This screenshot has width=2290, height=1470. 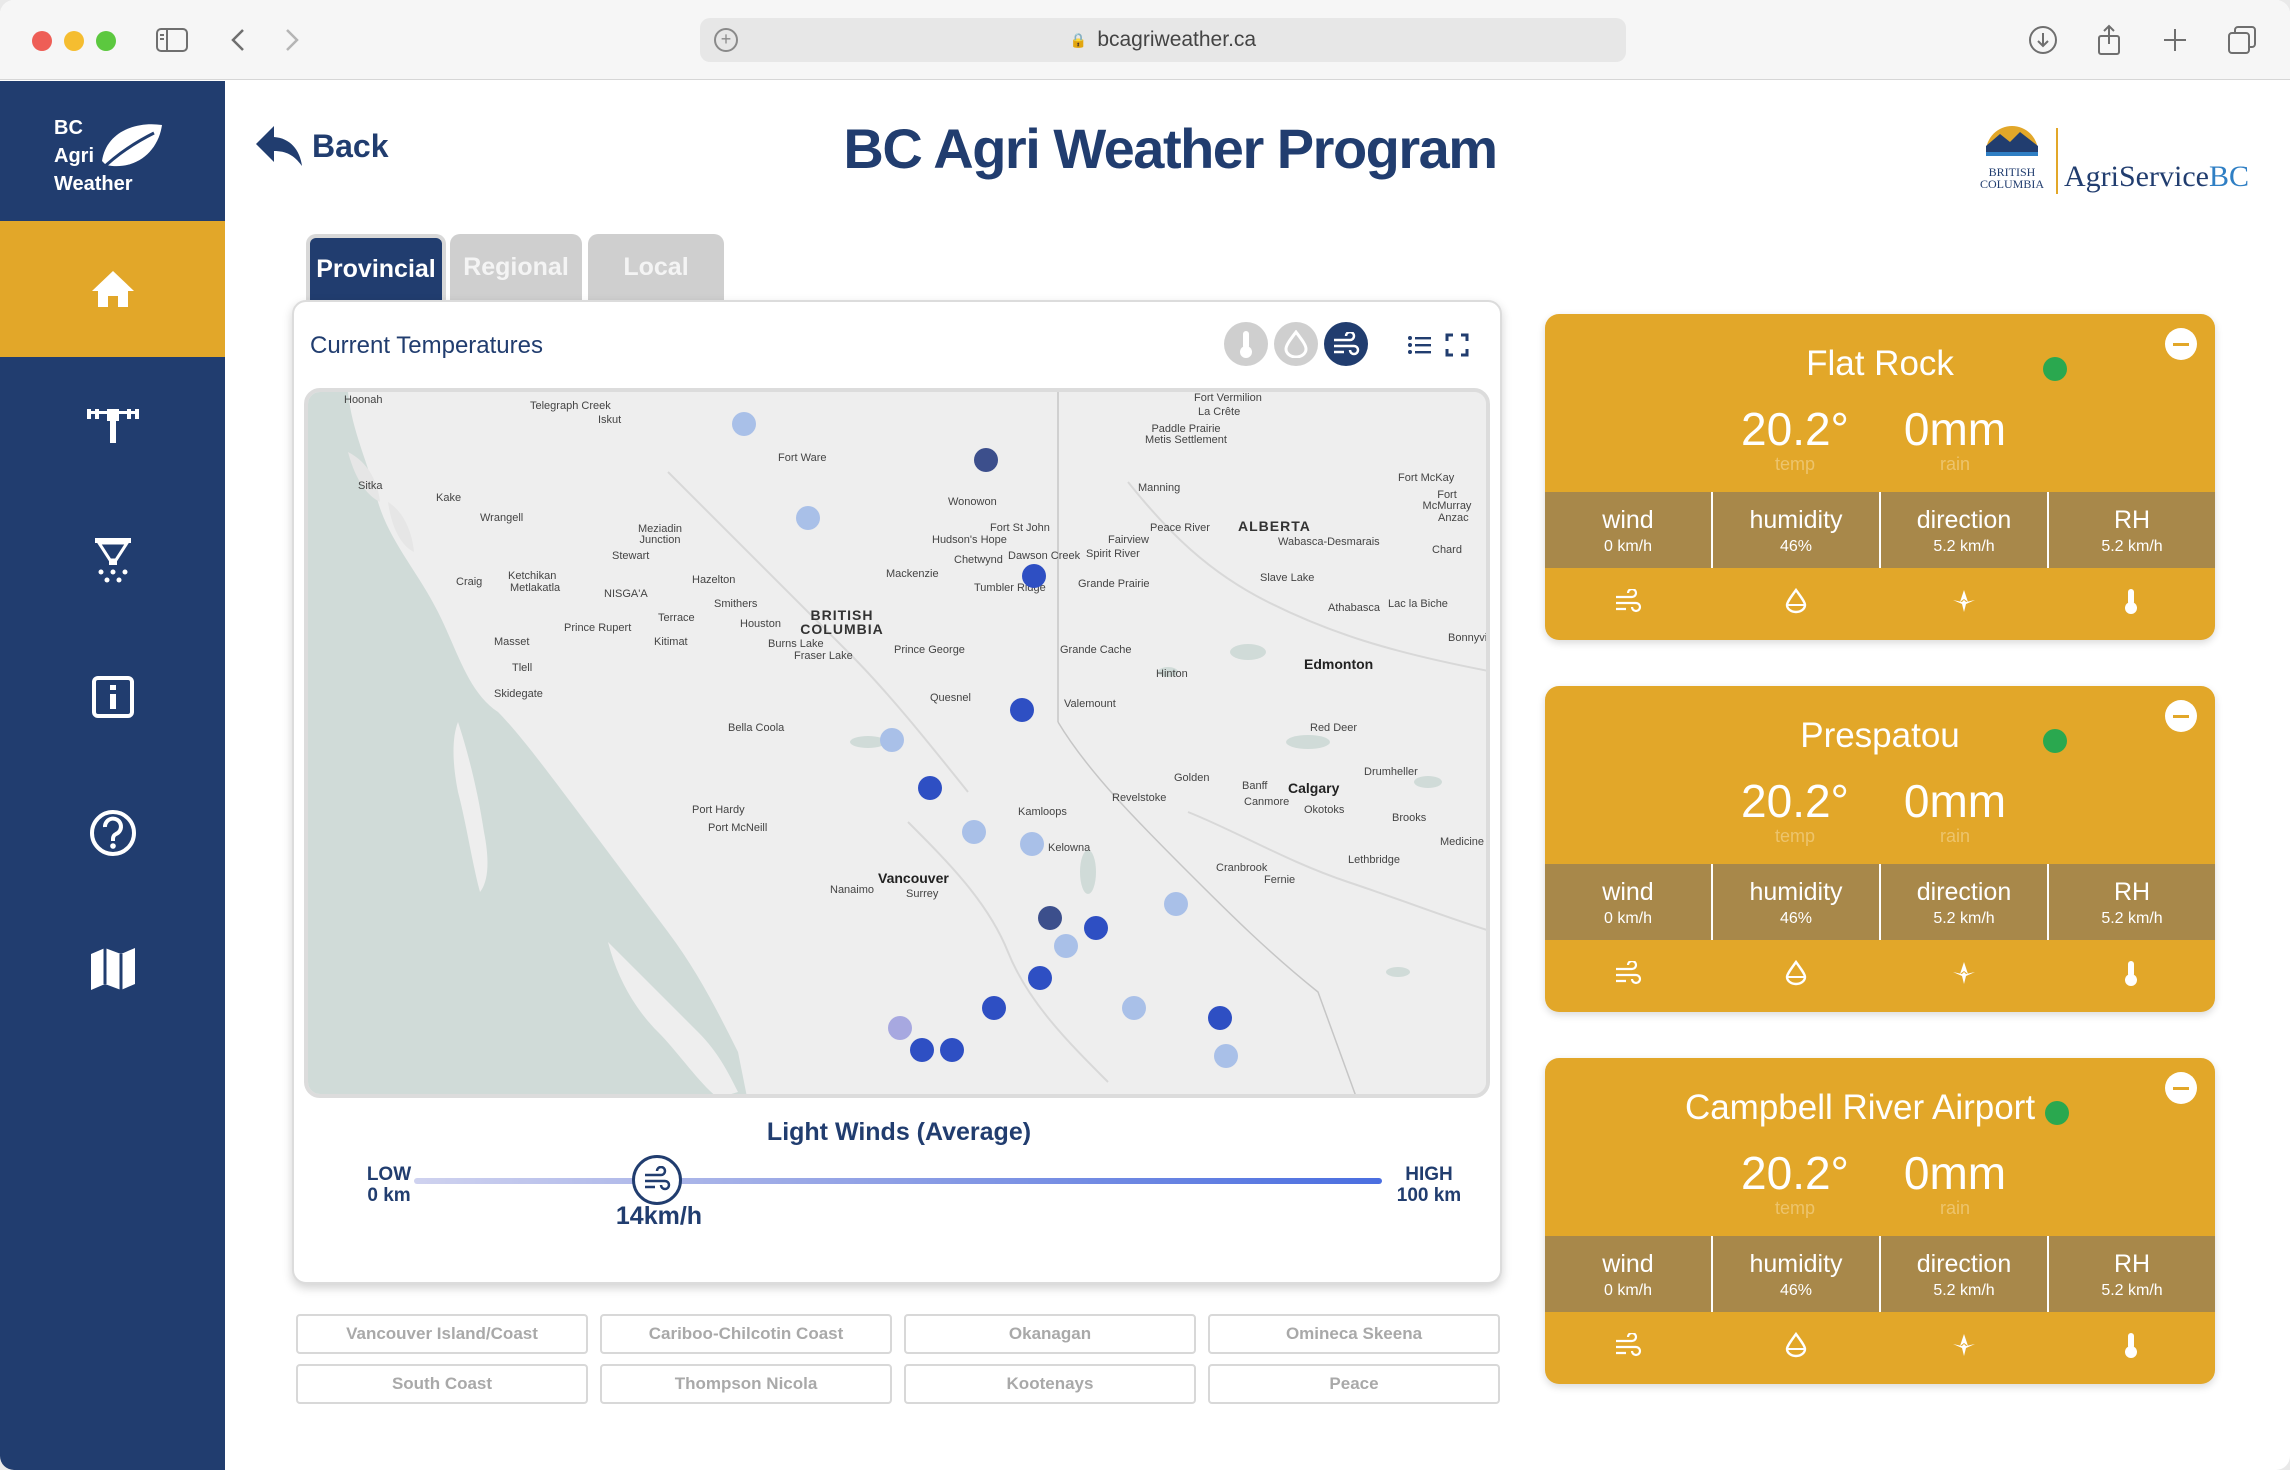 I want to click on map-label: Slave Lake, so click(x=1287, y=578).